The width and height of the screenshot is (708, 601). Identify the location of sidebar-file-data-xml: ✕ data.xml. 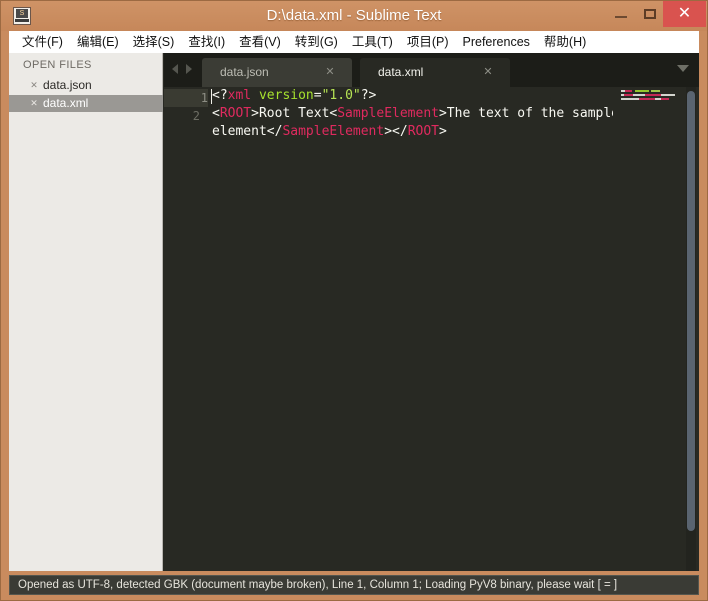
(86, 103).